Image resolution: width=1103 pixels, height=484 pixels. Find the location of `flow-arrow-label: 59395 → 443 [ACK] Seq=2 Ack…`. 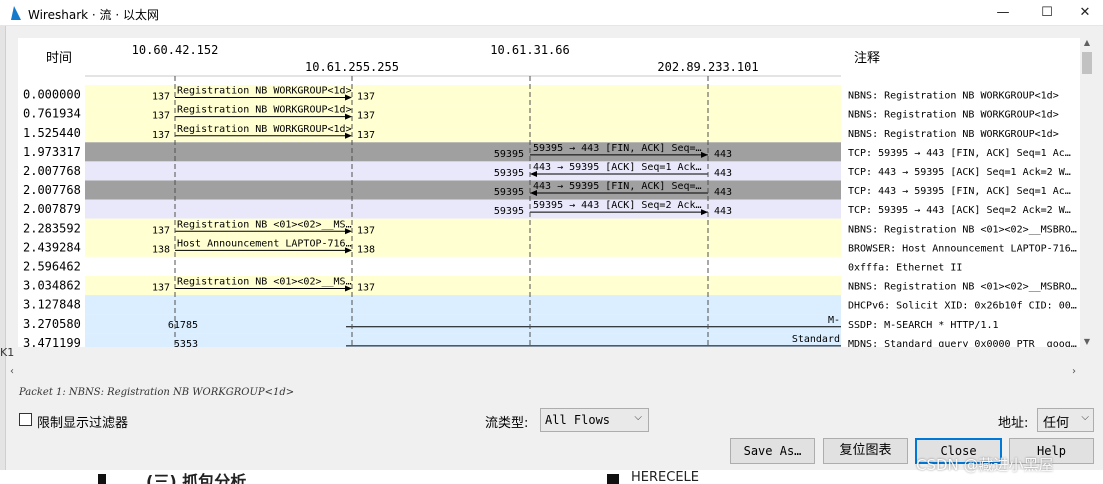

flow-arrow-label: 59395 → 443 [ACK] Seq=2 Ack… is located at coordinates (617, 205).